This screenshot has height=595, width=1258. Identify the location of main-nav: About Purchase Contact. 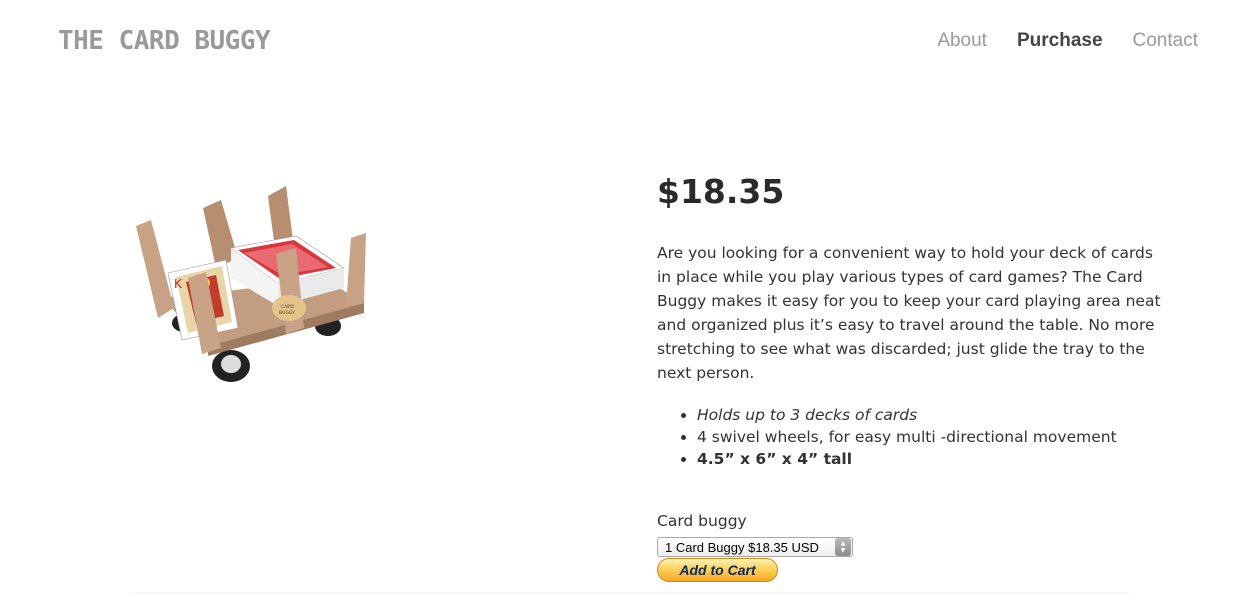
(1067, 41).